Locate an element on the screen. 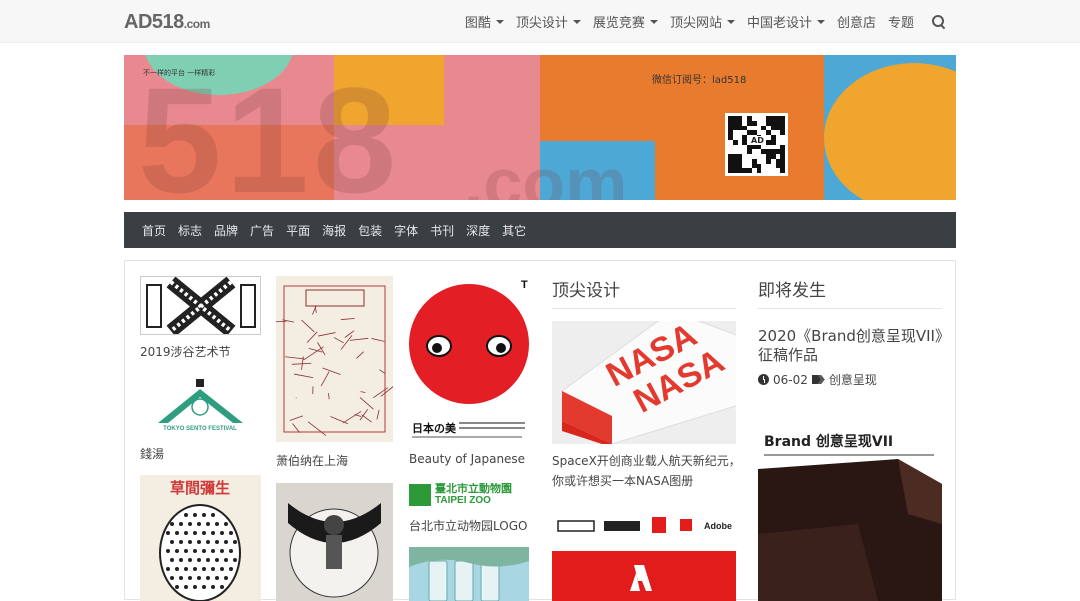  thumb-beauty-japanese: T 日本の美 is located at coordinates (469, 359).